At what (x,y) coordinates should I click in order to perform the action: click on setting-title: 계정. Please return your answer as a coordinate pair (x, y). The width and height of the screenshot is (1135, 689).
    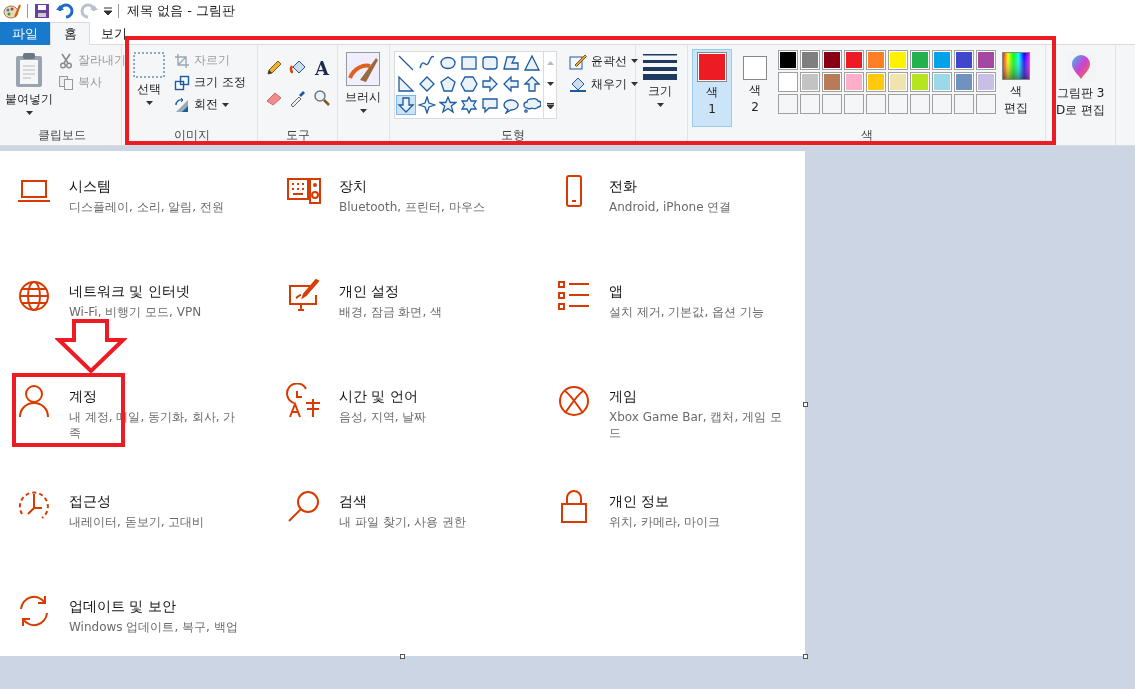
    Looking at the image, I should click on (157, 397).